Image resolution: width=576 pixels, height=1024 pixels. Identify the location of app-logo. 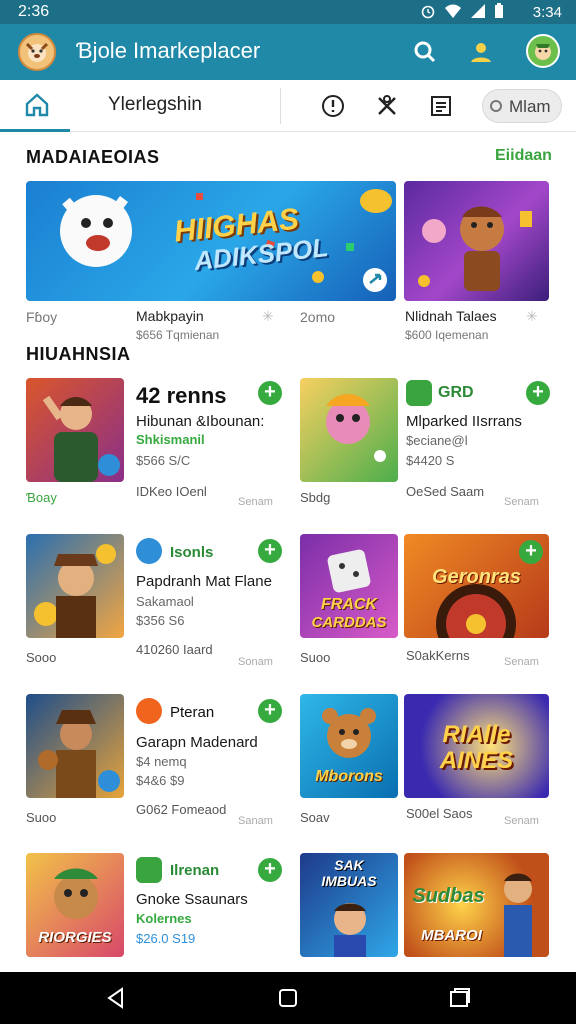
(37, 52).